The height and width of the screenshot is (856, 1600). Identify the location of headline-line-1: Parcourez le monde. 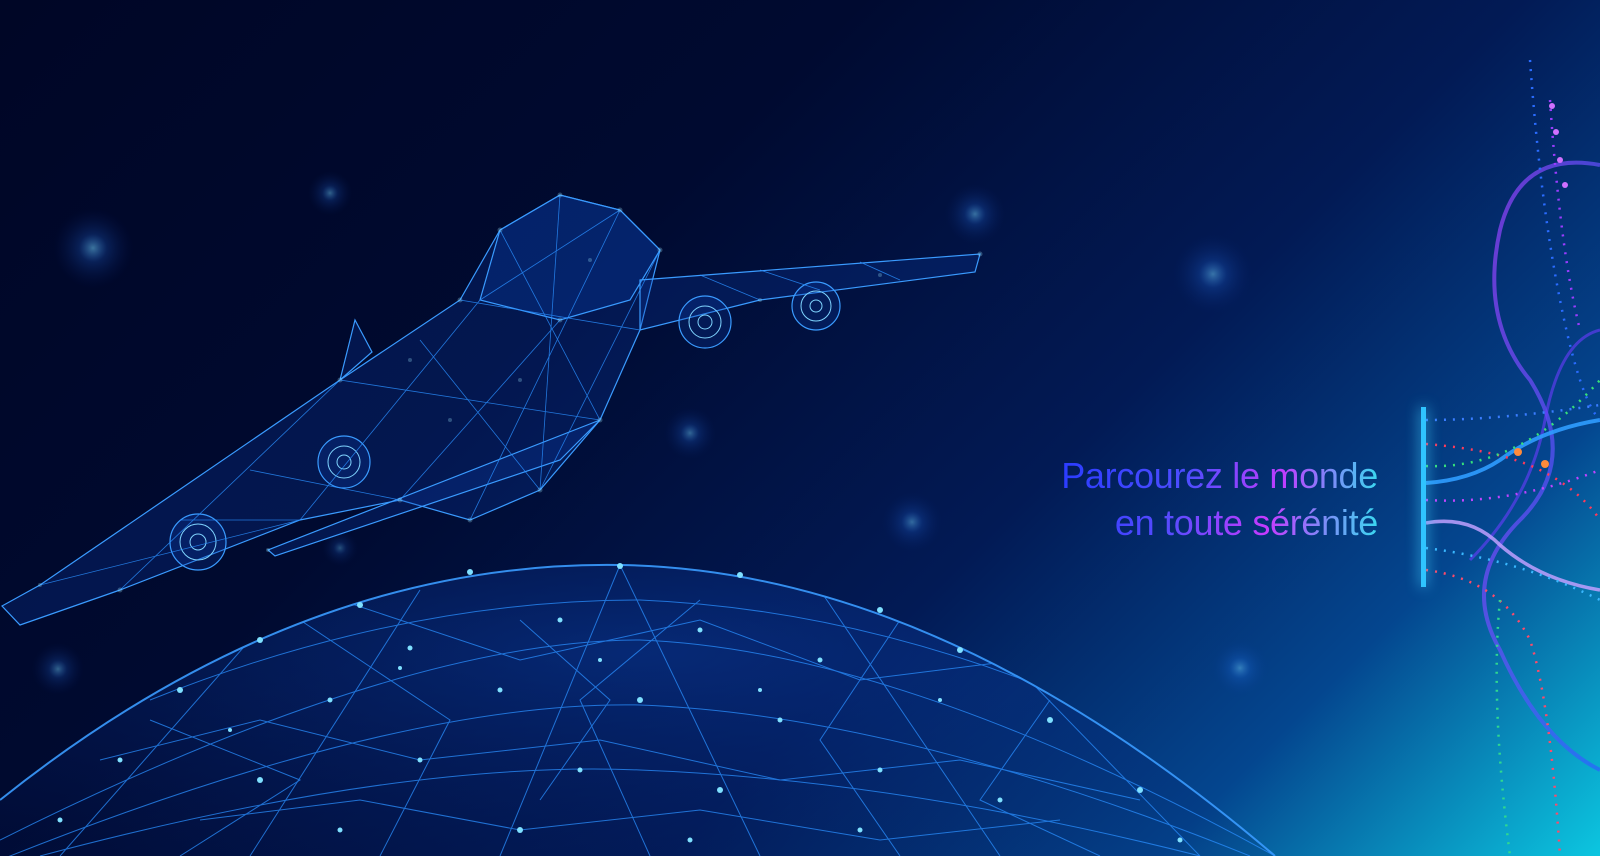
(1219, 475).